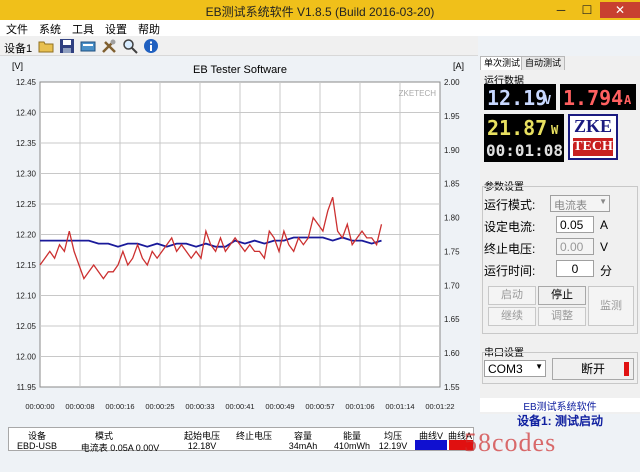  What do you see at coordinates (592, 126) in the screenshot?
I see `logo-top-text: ZKE` at bounding box center [592, 126].